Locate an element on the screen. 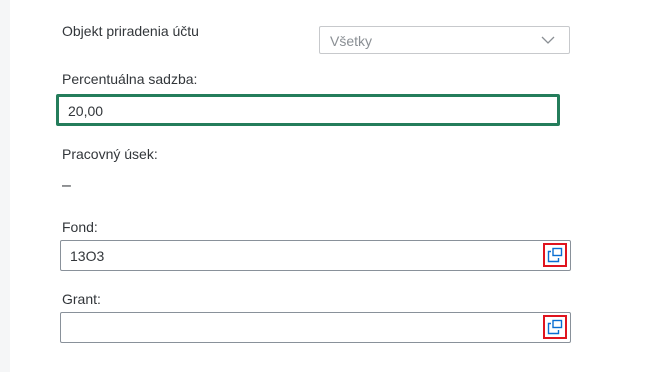 The image size is (659, 372). work-segment-label: Pracovný úsek: is located at coordinates (110, 154).